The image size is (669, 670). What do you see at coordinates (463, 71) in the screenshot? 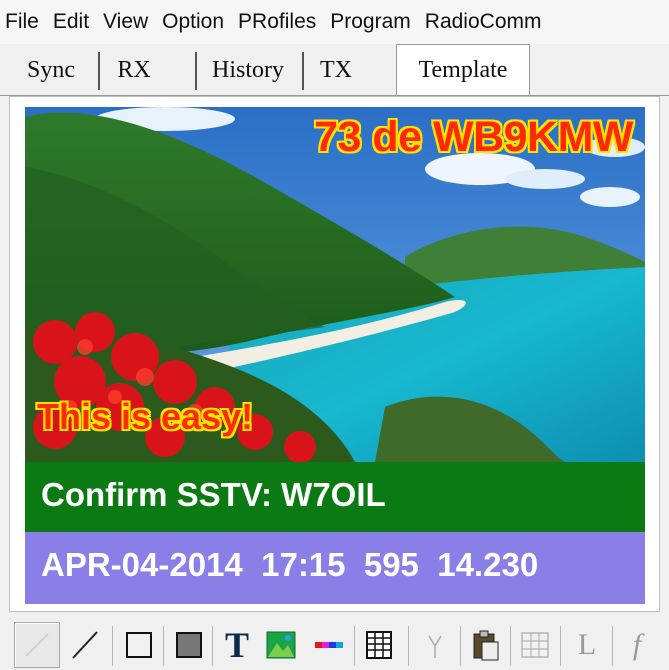
I see `tab-template: Template` at bounding box center [463, 71].